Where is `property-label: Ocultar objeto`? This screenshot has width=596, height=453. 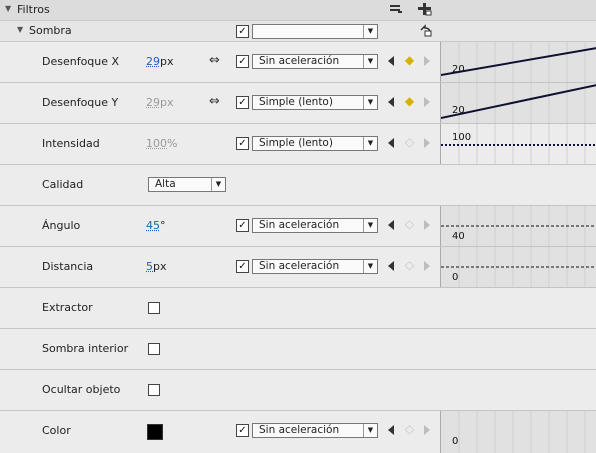
property-label: Ocultar objeto is located at coordinates (81, 389).